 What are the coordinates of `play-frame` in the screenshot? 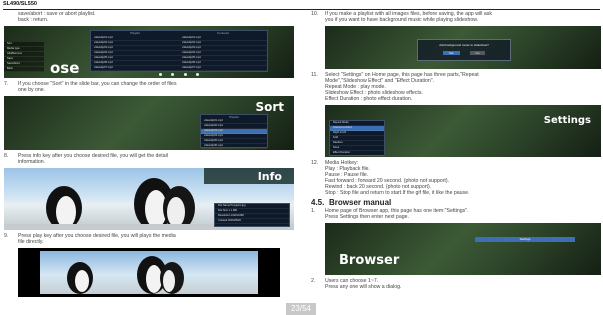 It's located at (149, 272).